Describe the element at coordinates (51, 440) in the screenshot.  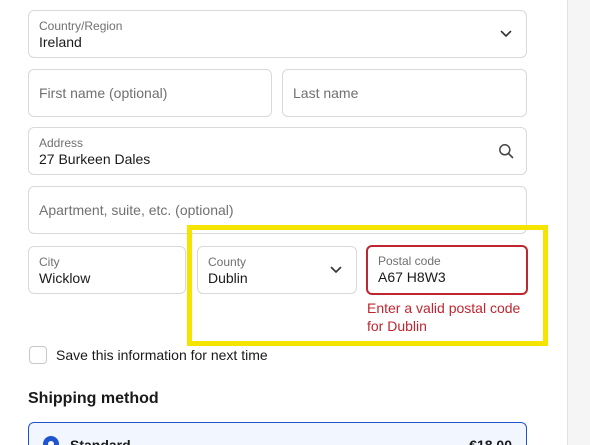
I see `shipping-radio-selected` at that location.